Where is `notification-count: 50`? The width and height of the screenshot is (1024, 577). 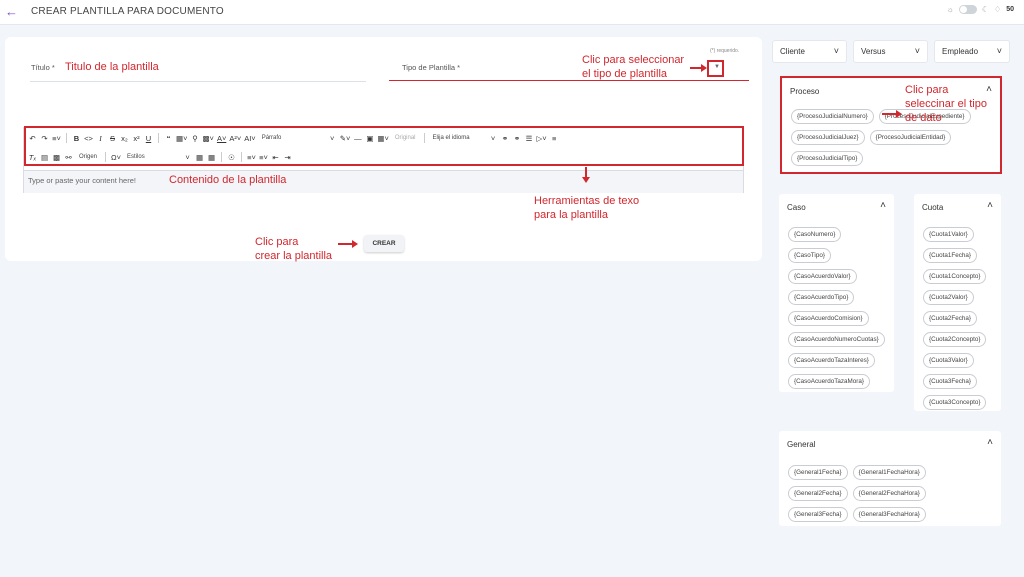 notification-count: 50 is located at coordinates (1010, 9).